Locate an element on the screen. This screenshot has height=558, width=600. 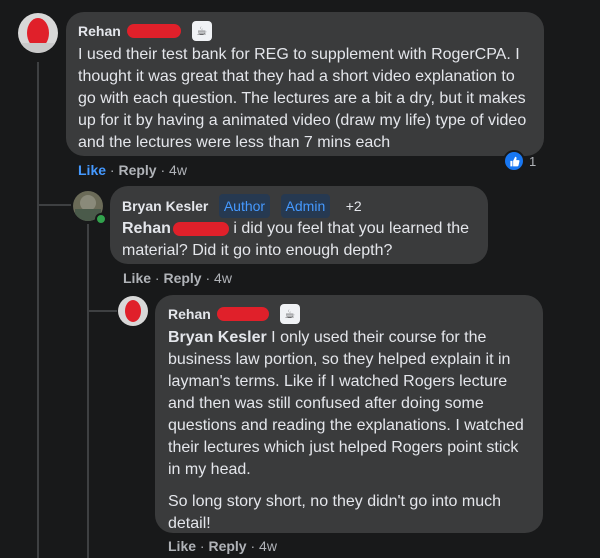
reaction-count: 1 is located at coordinates (519, 161).